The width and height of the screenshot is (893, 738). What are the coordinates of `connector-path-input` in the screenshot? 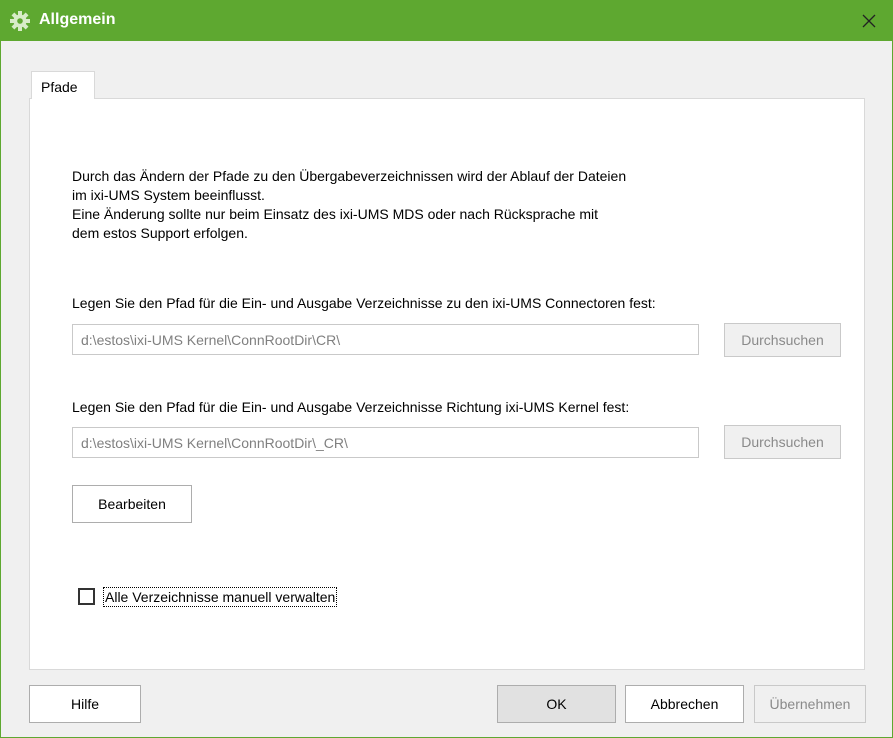 It's located at (385, 339).